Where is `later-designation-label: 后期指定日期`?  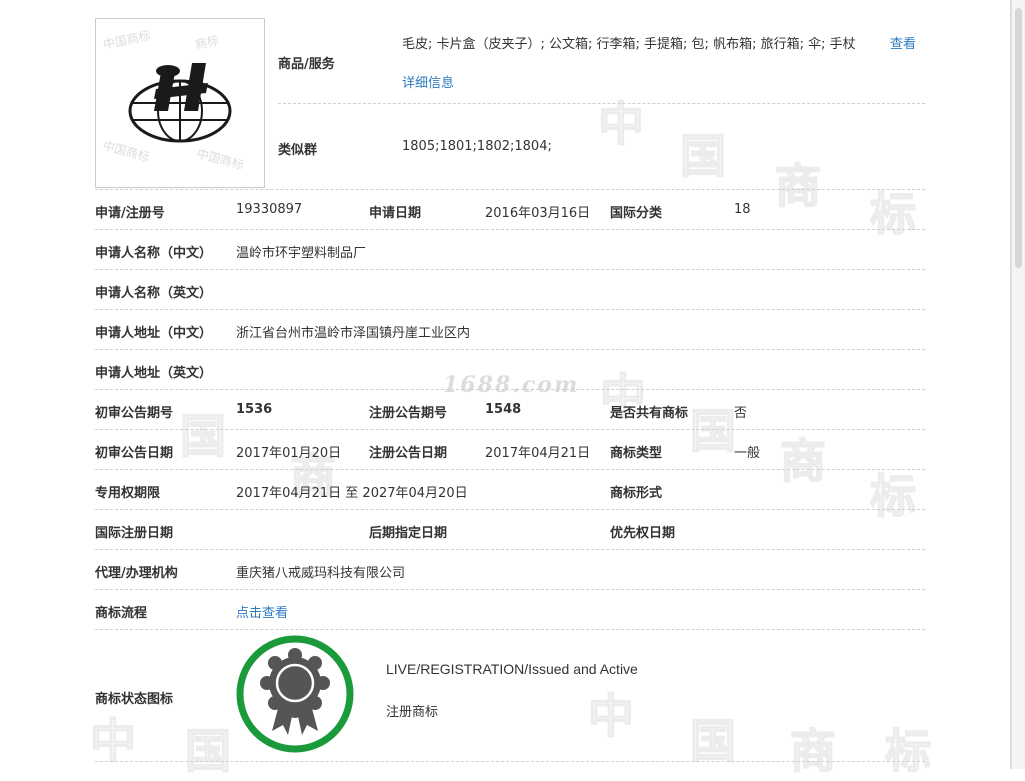
later-designation-label: 后期指定日期 is located at coordinates (408, 533).